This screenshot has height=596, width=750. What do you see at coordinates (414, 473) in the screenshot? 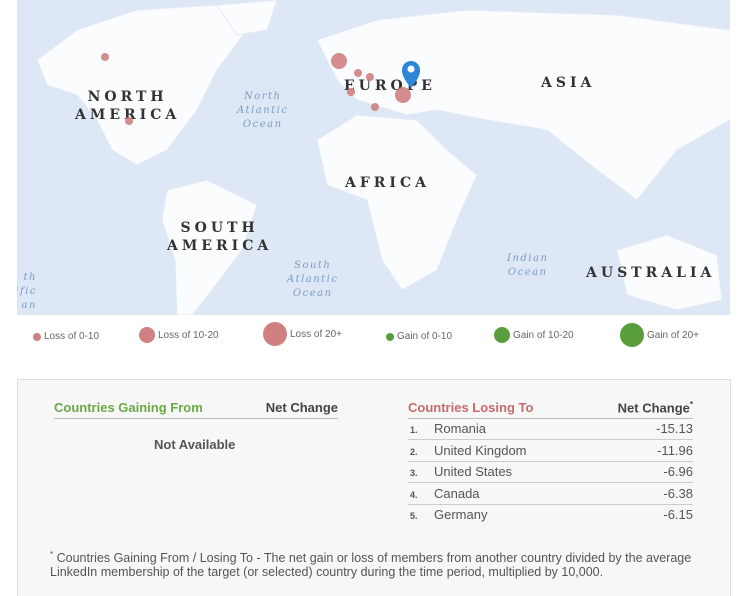
I see `rank: 3.` at bounding box center [414, 473].